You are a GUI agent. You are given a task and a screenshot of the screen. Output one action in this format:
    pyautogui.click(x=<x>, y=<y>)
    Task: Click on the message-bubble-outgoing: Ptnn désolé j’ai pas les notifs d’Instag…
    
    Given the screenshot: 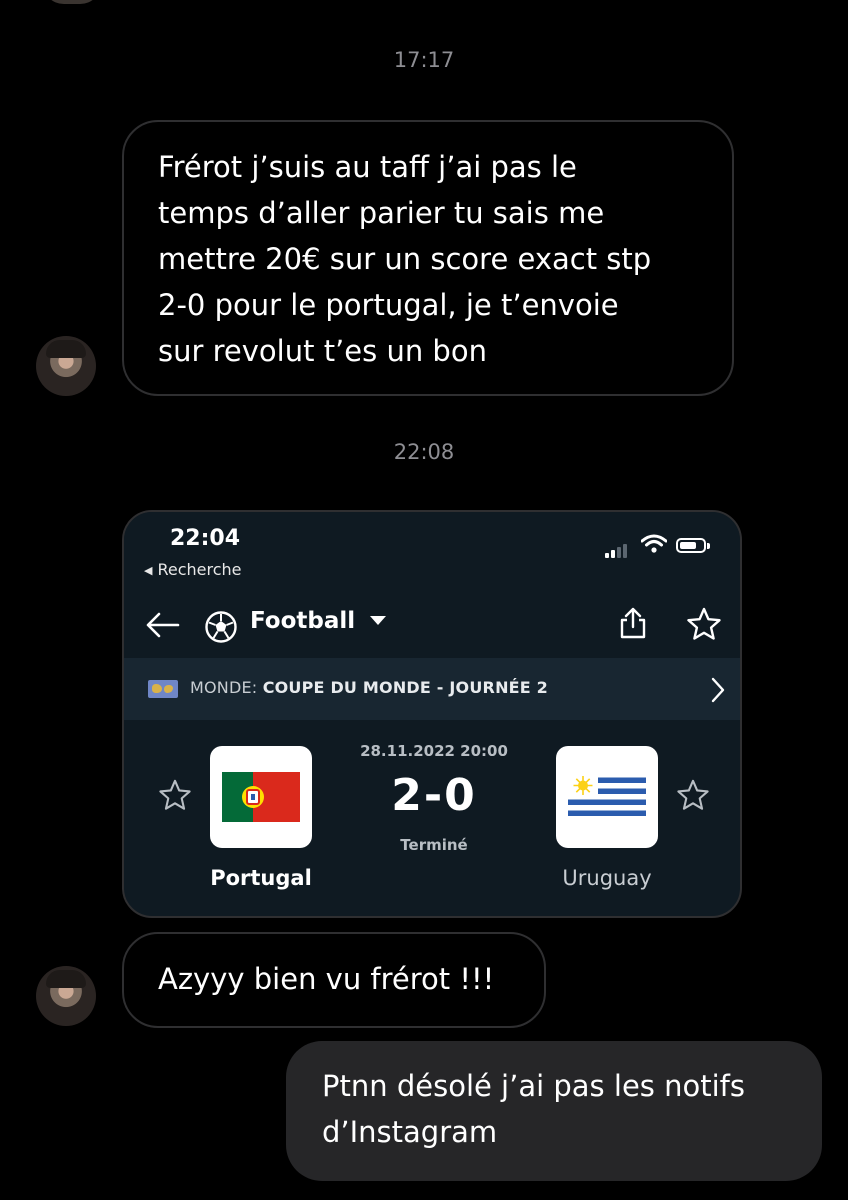 What is the action you would take?
    pyautogui.click(x=554, y=1111)
    